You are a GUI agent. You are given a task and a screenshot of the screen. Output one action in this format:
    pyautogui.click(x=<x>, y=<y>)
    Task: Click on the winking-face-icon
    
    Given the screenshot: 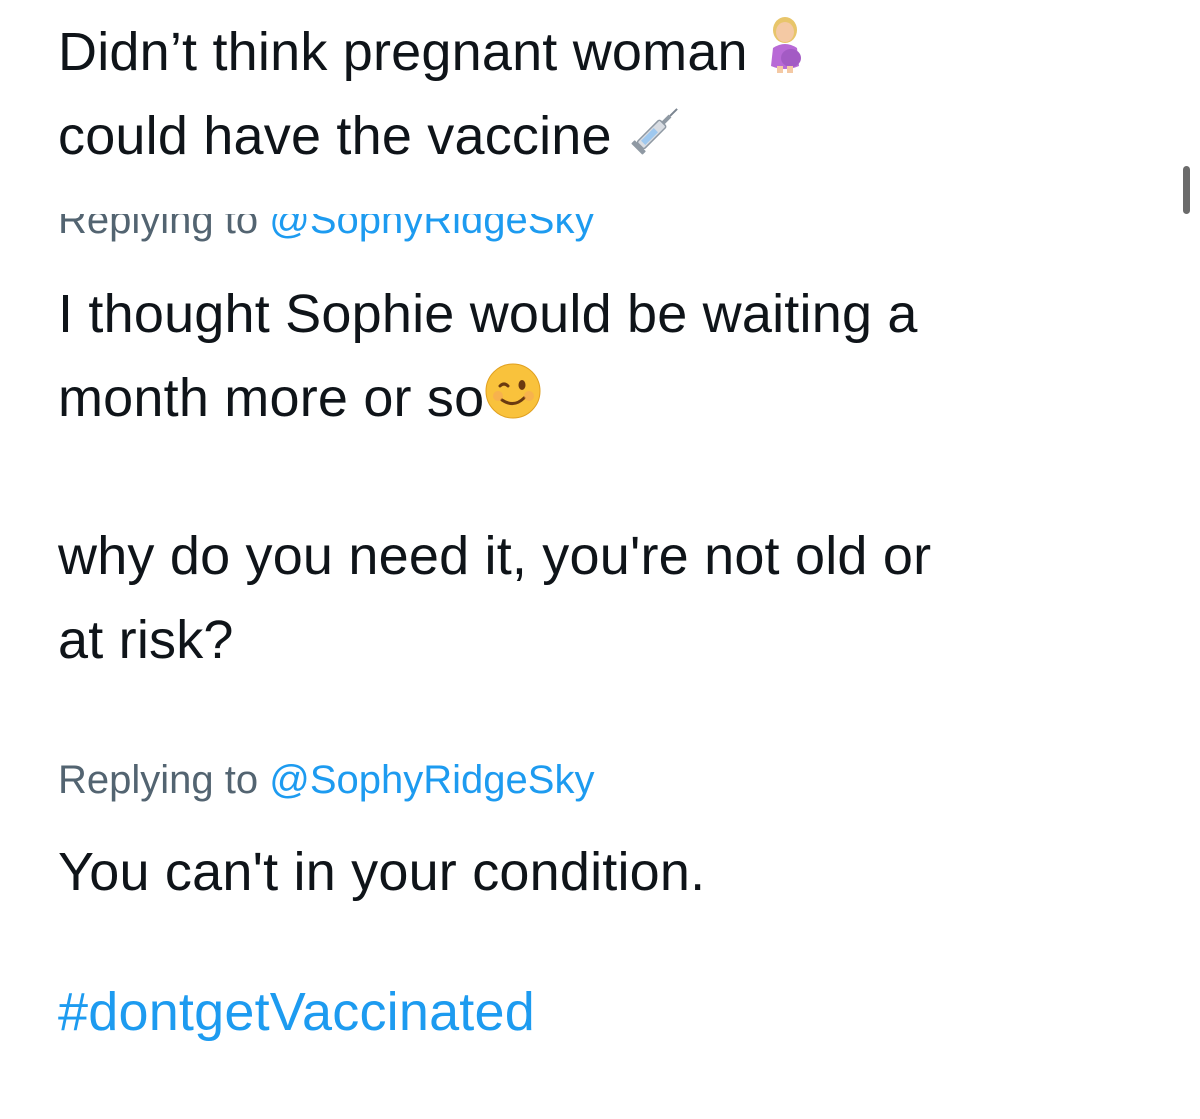 What is the action you would take?
    pyautogui.click(x=513, y=402)
    